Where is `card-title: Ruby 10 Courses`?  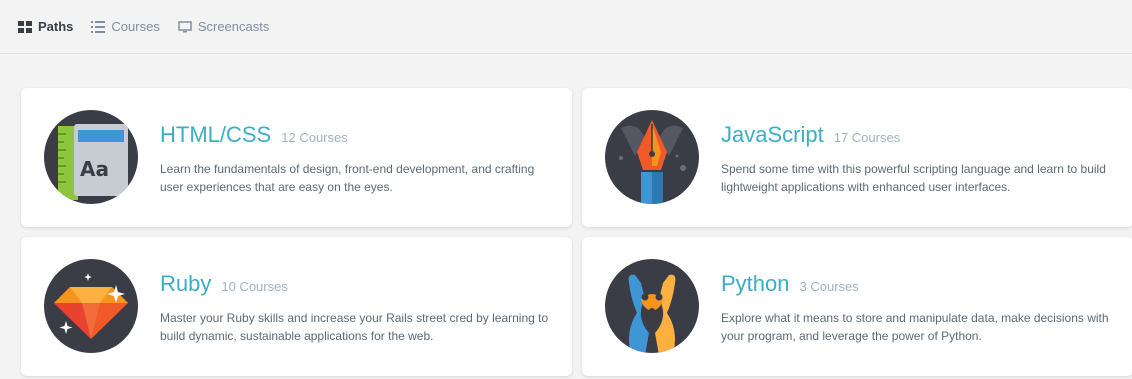
card-title: Ruby 10 Courses is located at coordinates (224, 284).